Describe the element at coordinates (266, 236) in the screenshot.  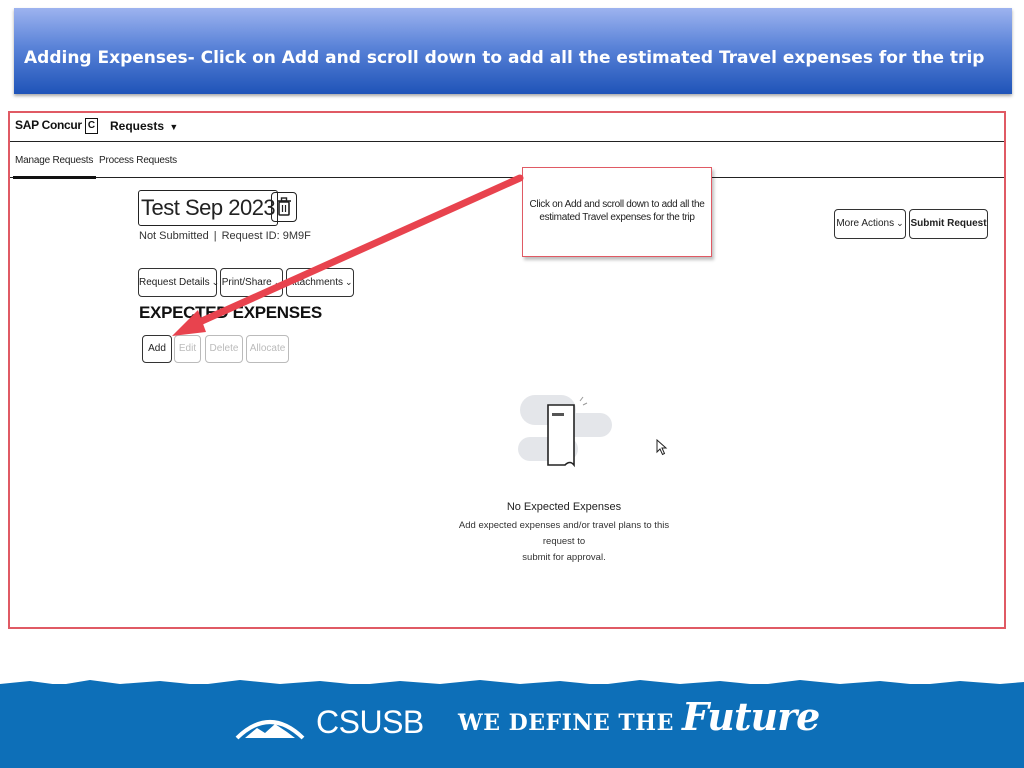
I see `request-id: Request ID: 9M9F` at that location.